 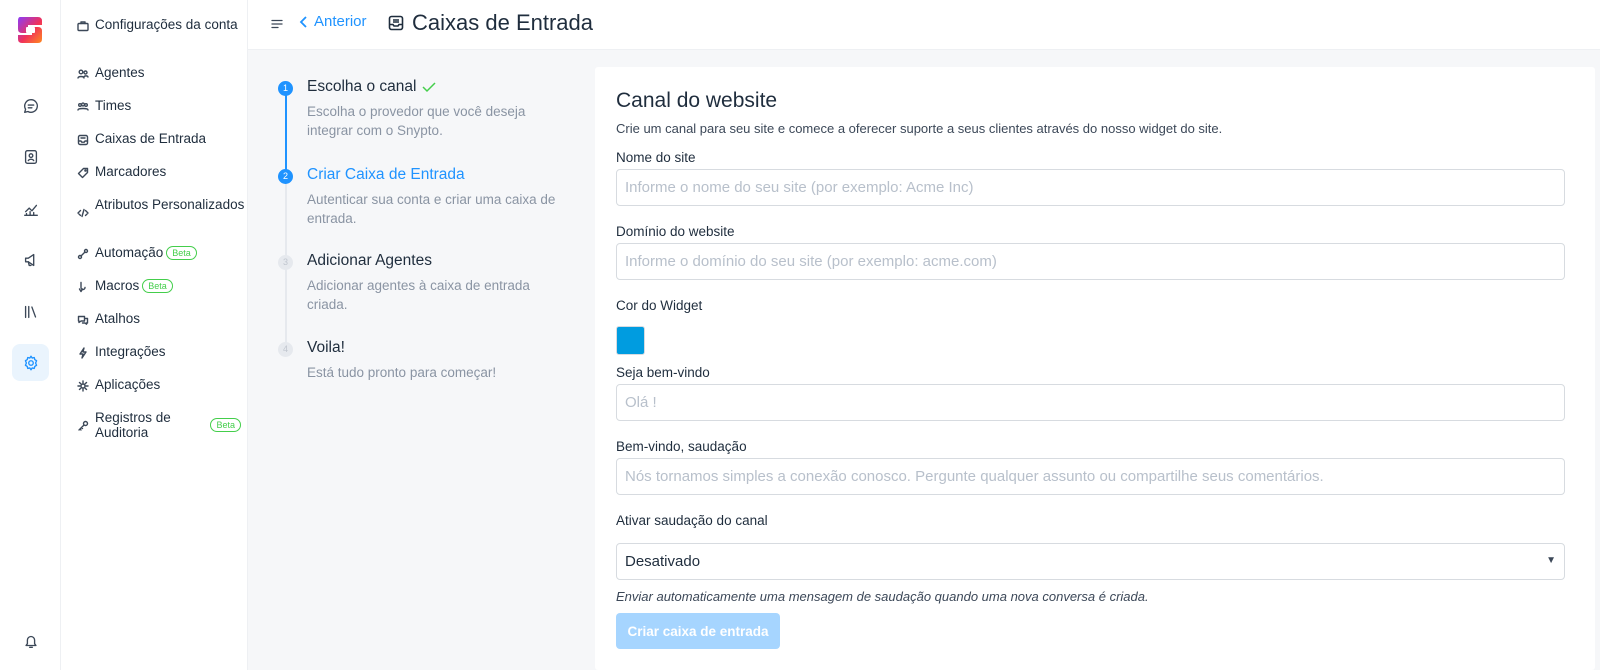 I want to click on conversations-icon, so click(x=30, y=105).